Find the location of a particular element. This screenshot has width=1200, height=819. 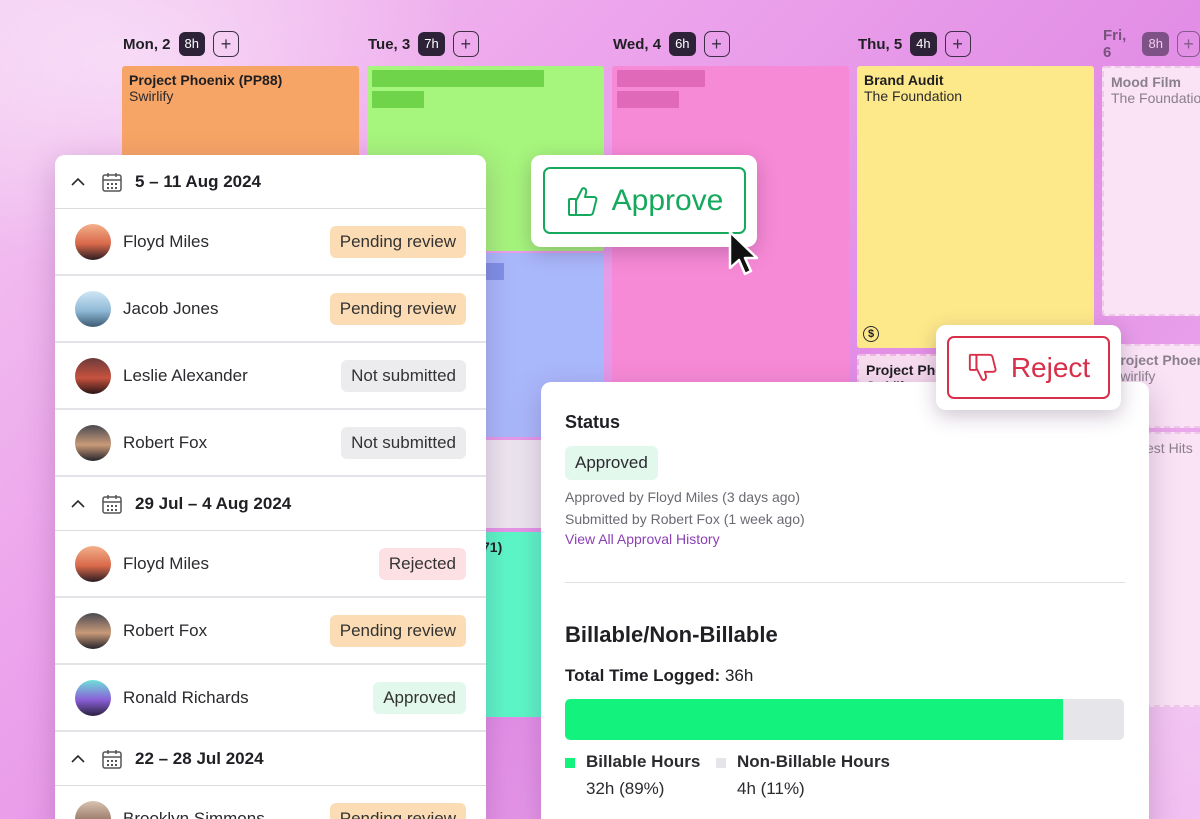

timesheet-row: Robert Fox Pending review is located at coordinates (270, 631).